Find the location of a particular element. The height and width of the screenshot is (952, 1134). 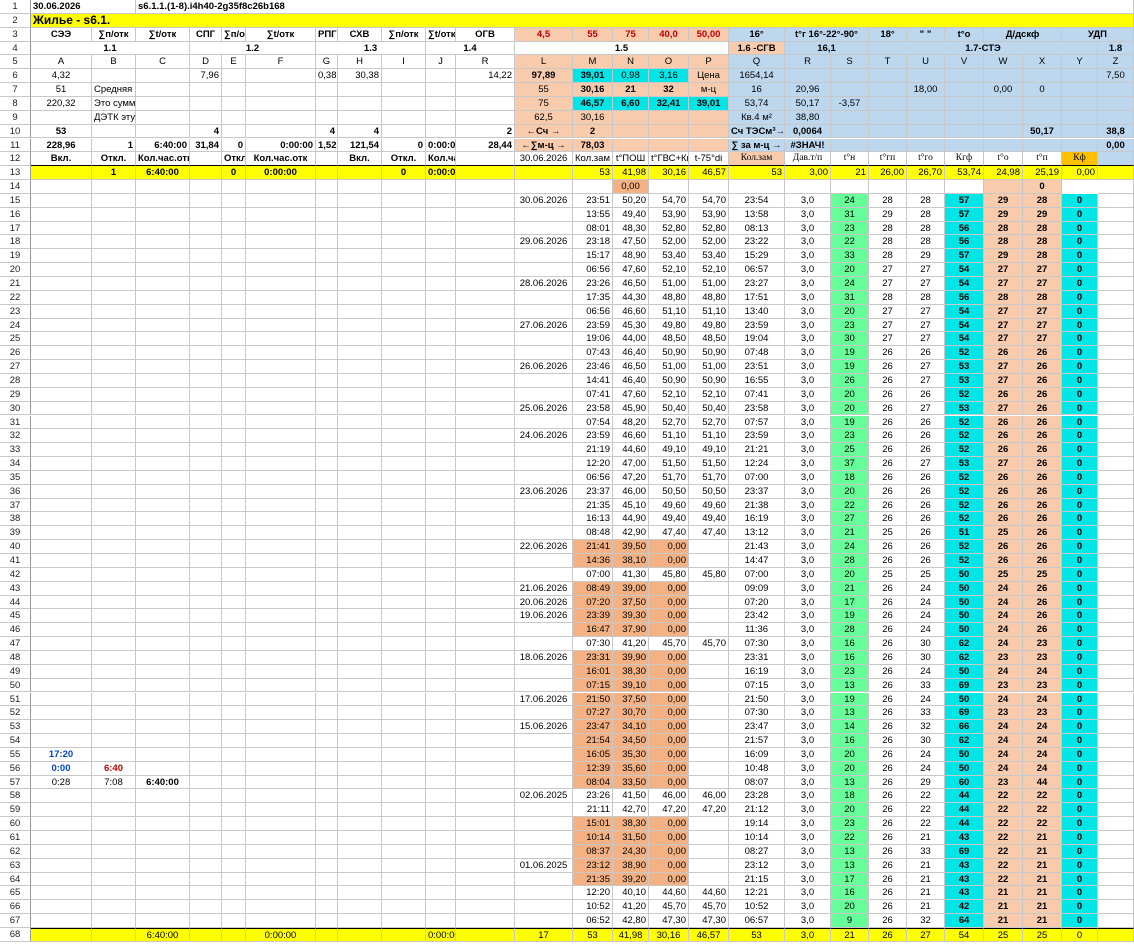

row-header: 67 is located at coordinates (15, 921).